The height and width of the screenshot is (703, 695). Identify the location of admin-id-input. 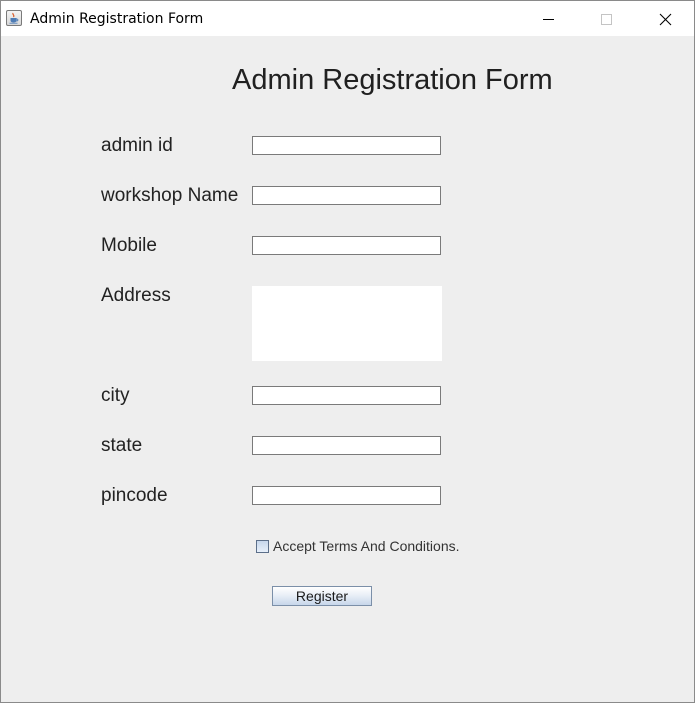
(346, 145).